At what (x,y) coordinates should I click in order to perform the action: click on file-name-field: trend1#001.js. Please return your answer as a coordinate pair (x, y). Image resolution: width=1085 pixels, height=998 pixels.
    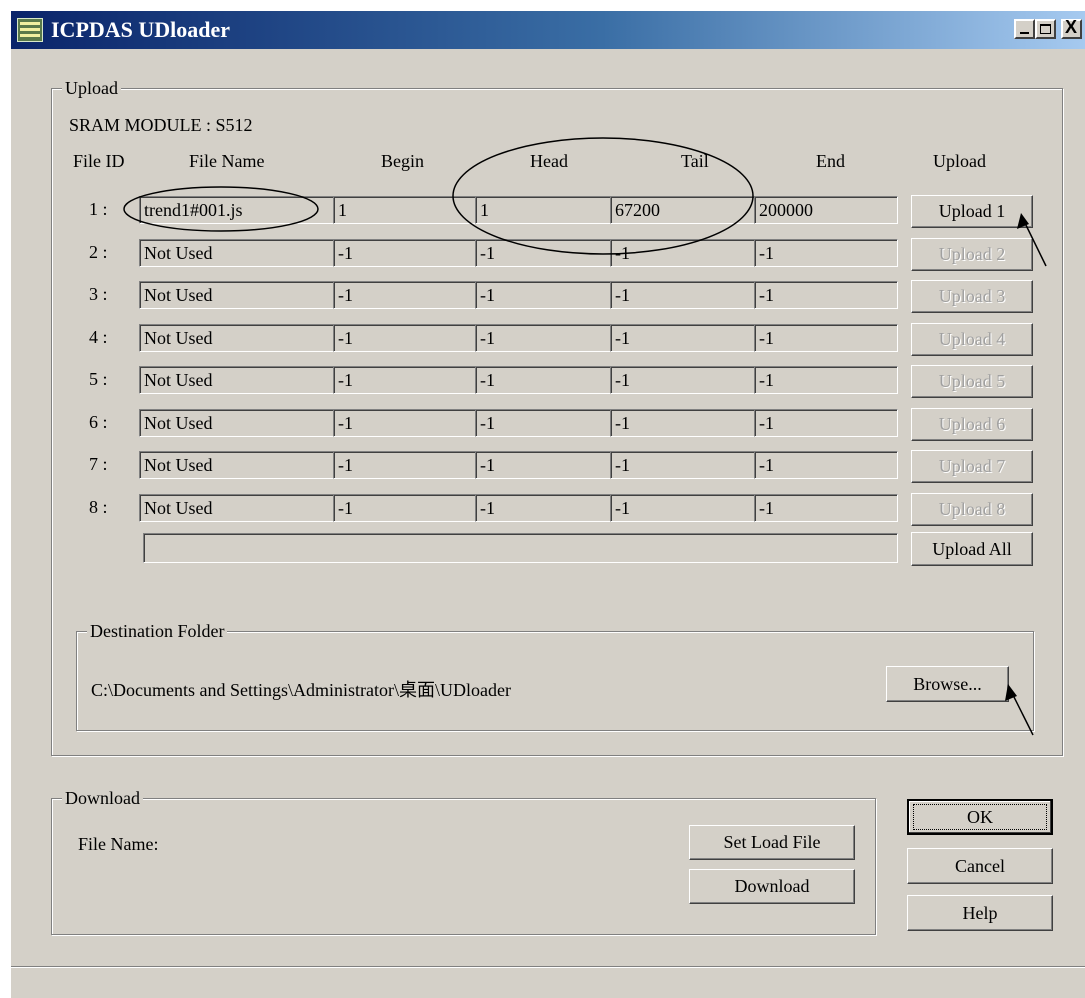
    Looking at the image, I should click on (236, 210).